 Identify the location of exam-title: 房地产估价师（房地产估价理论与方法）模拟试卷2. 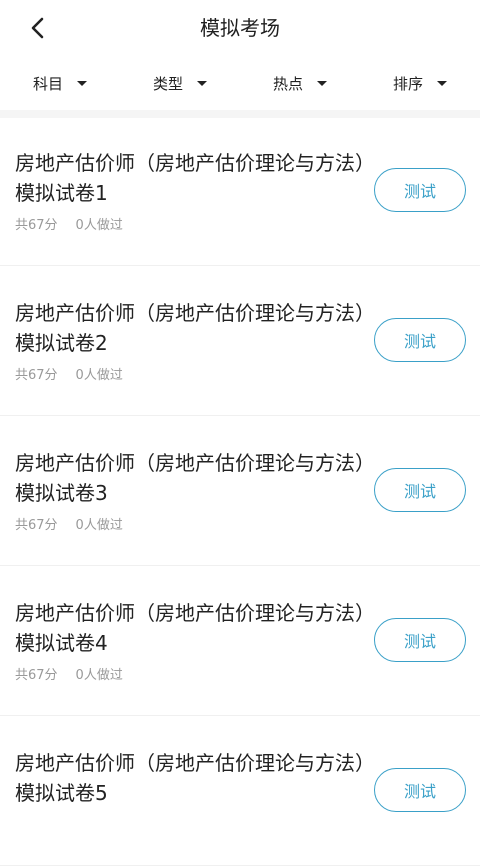
(190, 328).